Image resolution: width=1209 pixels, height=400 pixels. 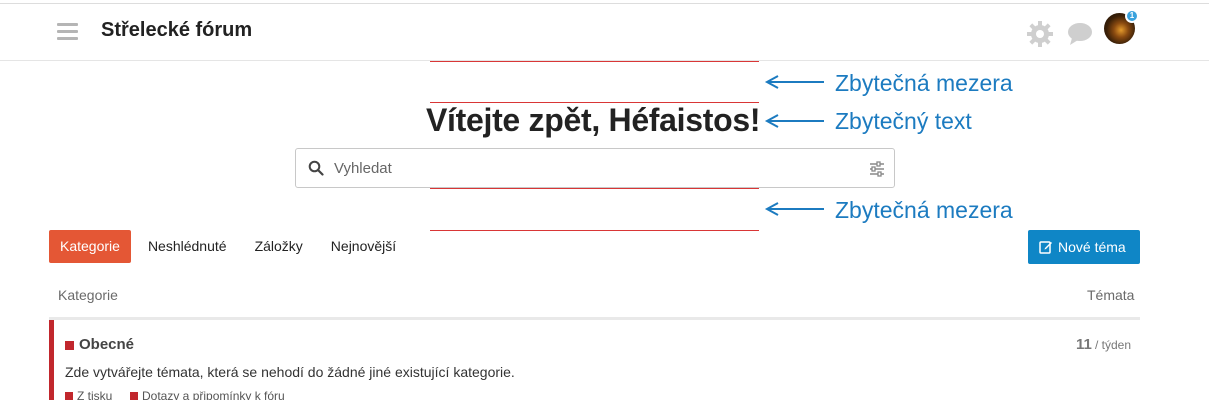 I want to click on subcategory-label: Dotazy a připomínky k fóru, so click(x=213, y=394).